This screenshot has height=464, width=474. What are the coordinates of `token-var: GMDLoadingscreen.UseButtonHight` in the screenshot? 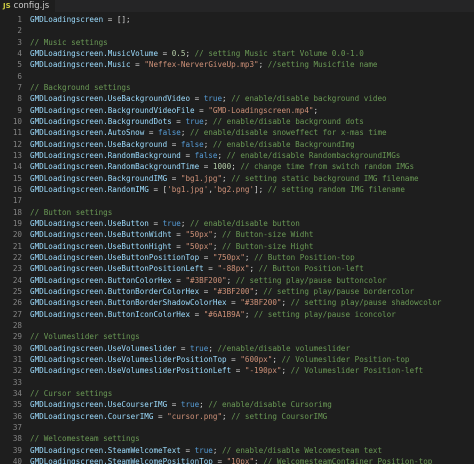 It's located at (101, 246).